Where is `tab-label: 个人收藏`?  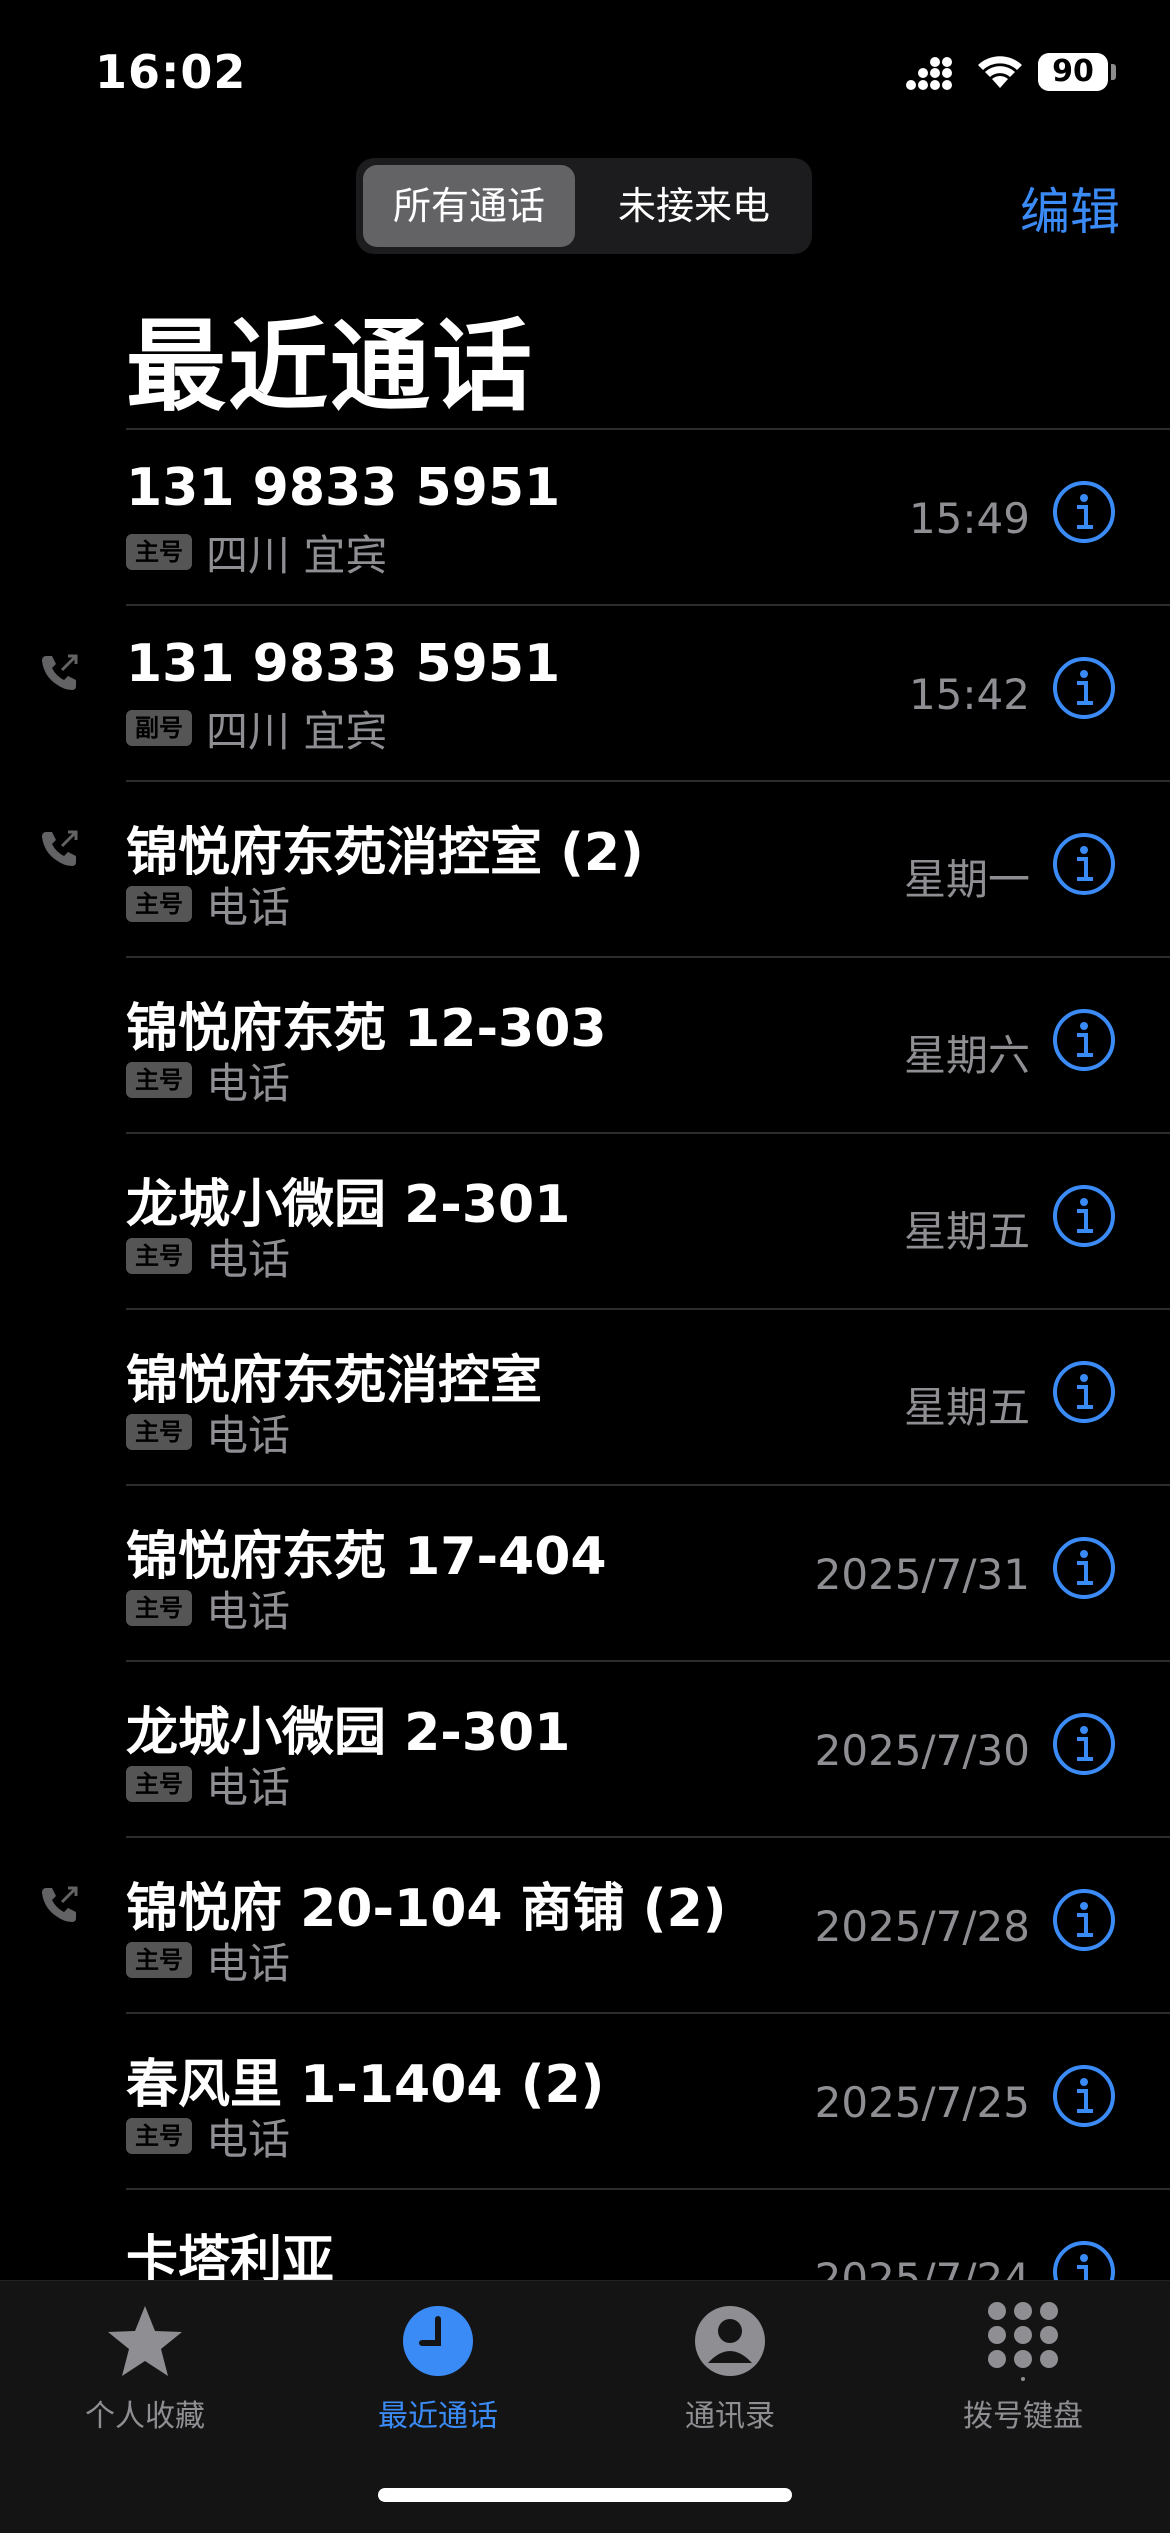
tab-label: 个人收藏 is located at coordinates (145, 2416).